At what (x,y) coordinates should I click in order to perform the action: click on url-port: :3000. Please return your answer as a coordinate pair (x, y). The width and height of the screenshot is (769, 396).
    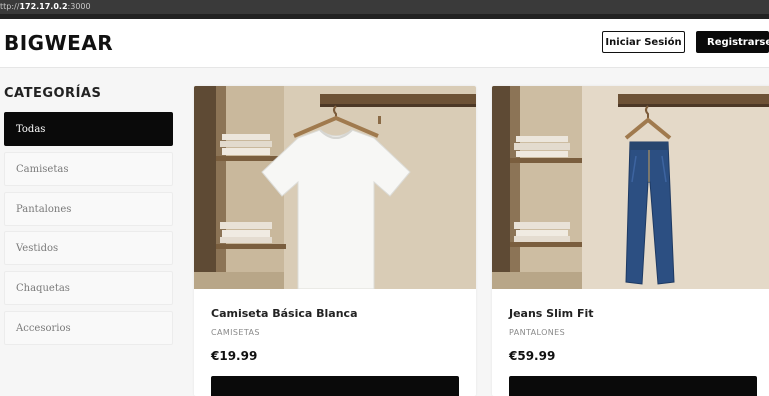
    Looking at the image, I should click on (79, 6).